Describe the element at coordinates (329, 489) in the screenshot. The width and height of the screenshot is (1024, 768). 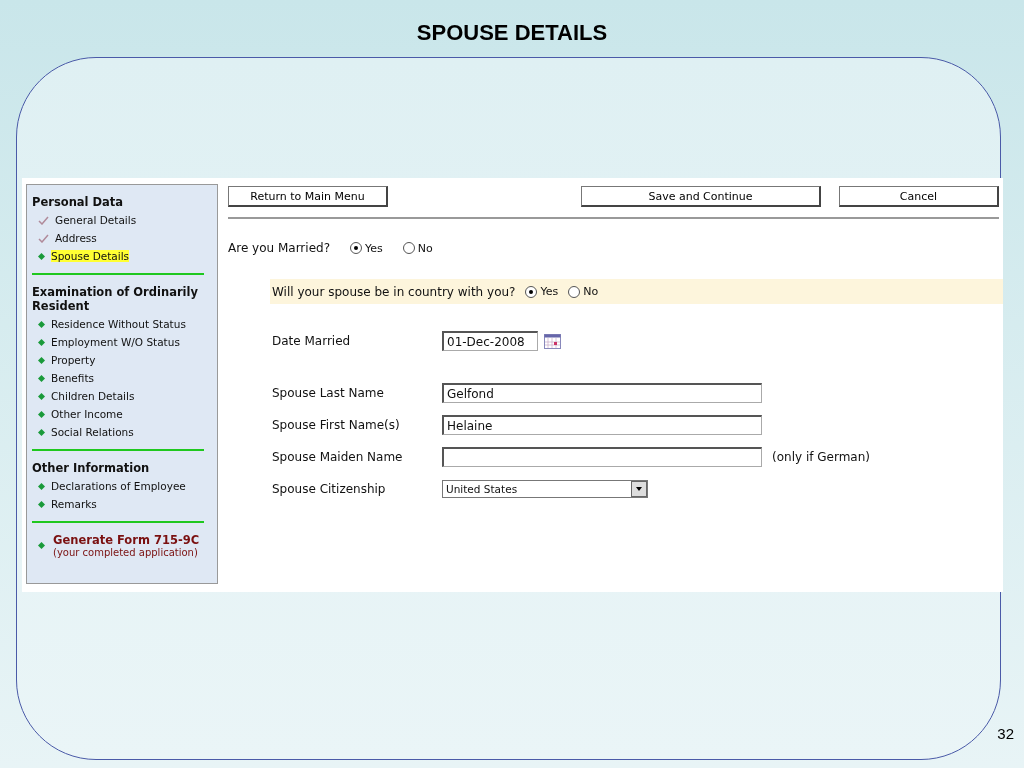
I see `field-label: Spouse Citizenship` at that location.